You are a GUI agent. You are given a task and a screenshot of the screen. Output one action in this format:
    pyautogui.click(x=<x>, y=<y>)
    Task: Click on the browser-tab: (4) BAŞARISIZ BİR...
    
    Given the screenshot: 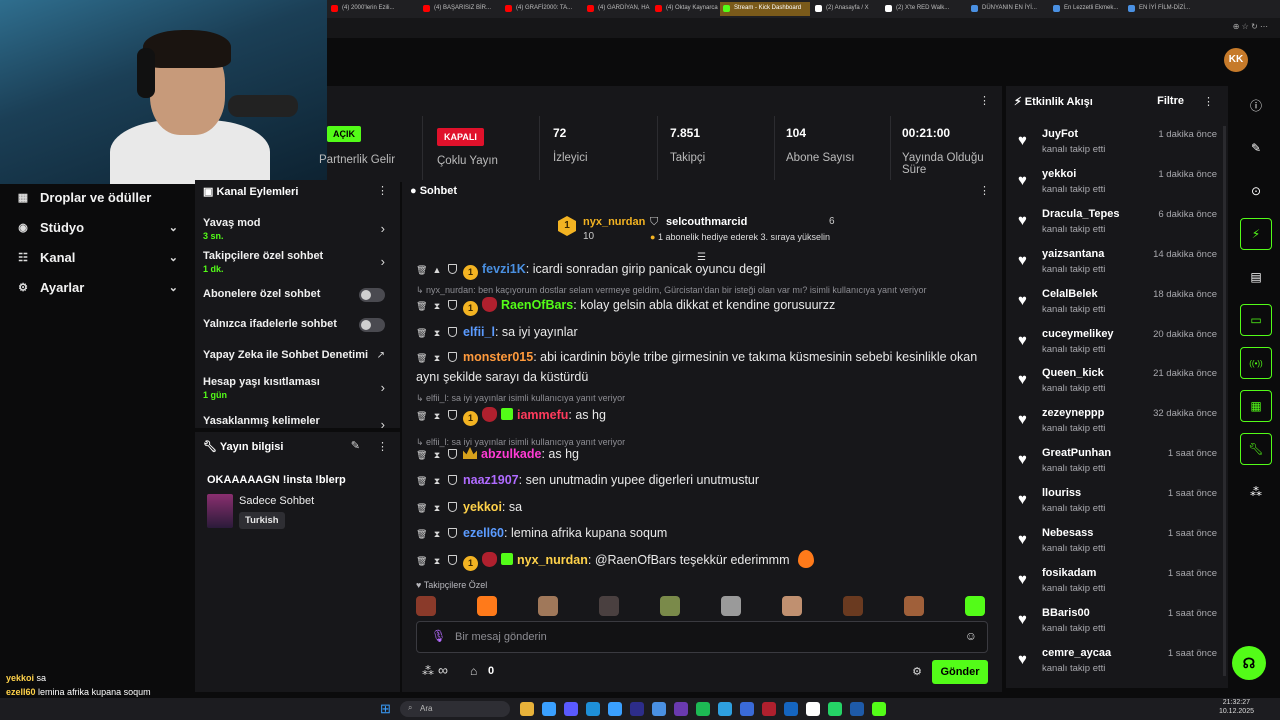 What is the action you would take?
    pyautogui.click(x=460, y=9)
    